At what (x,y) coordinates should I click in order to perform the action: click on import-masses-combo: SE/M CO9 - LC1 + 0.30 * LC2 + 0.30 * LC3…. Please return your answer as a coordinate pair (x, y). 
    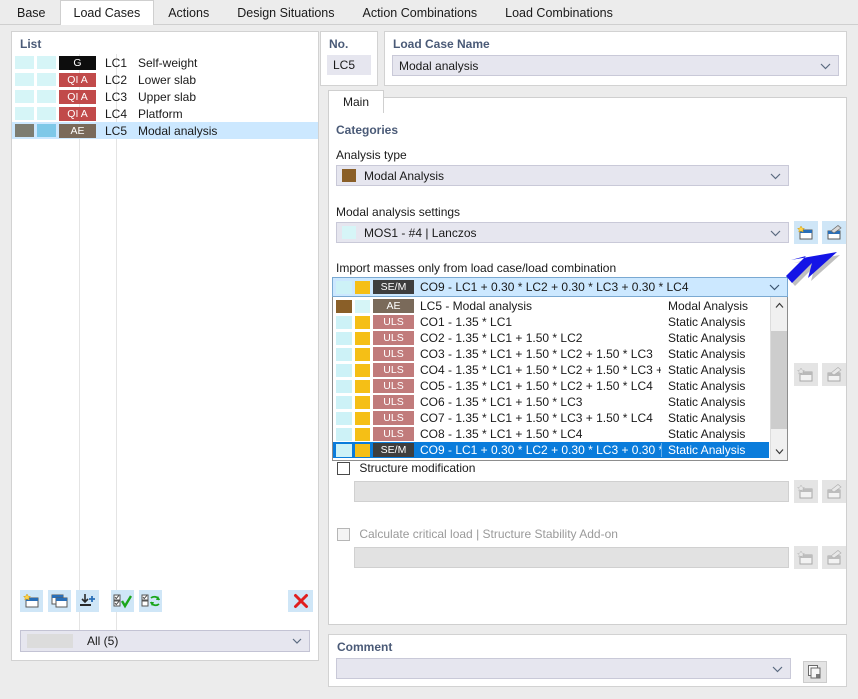
    Looking at the image, I should click on (560, 287).